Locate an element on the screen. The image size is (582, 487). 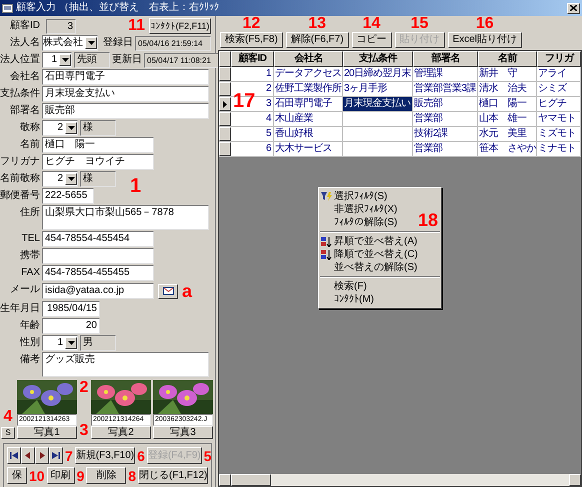
envelope-icon is located at coordinates (168, 291).